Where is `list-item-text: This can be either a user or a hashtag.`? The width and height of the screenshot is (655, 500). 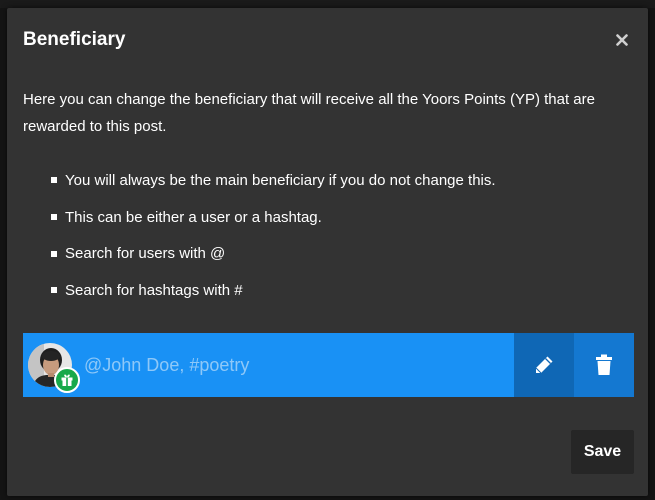
list-item-text: This can be either a user or a hashtag. is located at coordinates (193, 217).